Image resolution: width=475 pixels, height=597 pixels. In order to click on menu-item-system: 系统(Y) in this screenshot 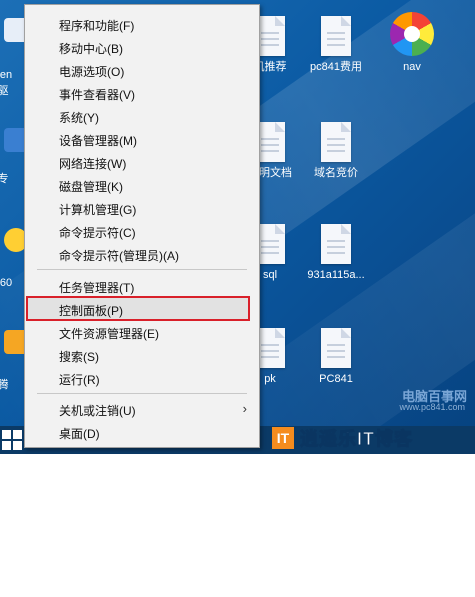, I will do `click(142, 116)`.